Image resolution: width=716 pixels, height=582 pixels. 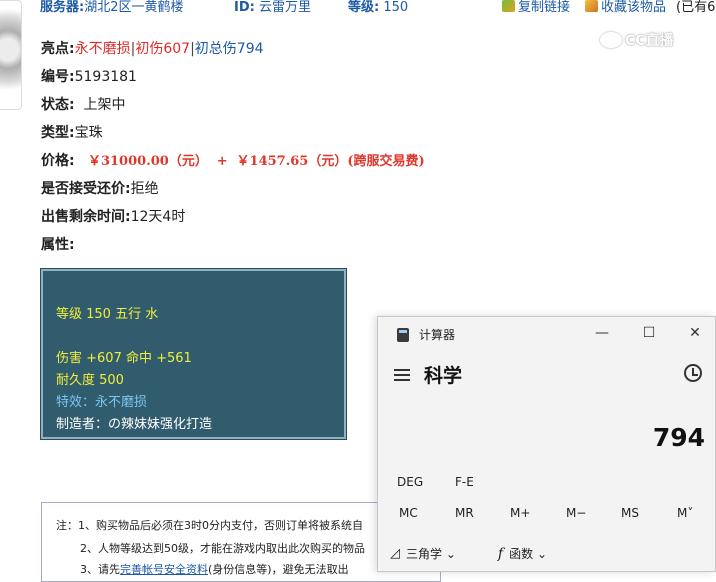 What do you see at coordinates (222, 548) in the screenshot?
I see `note-line-2: 2、人物等级达到50级，才能在游戏内取出此次购买的物品` at bounding box center [222, 548].